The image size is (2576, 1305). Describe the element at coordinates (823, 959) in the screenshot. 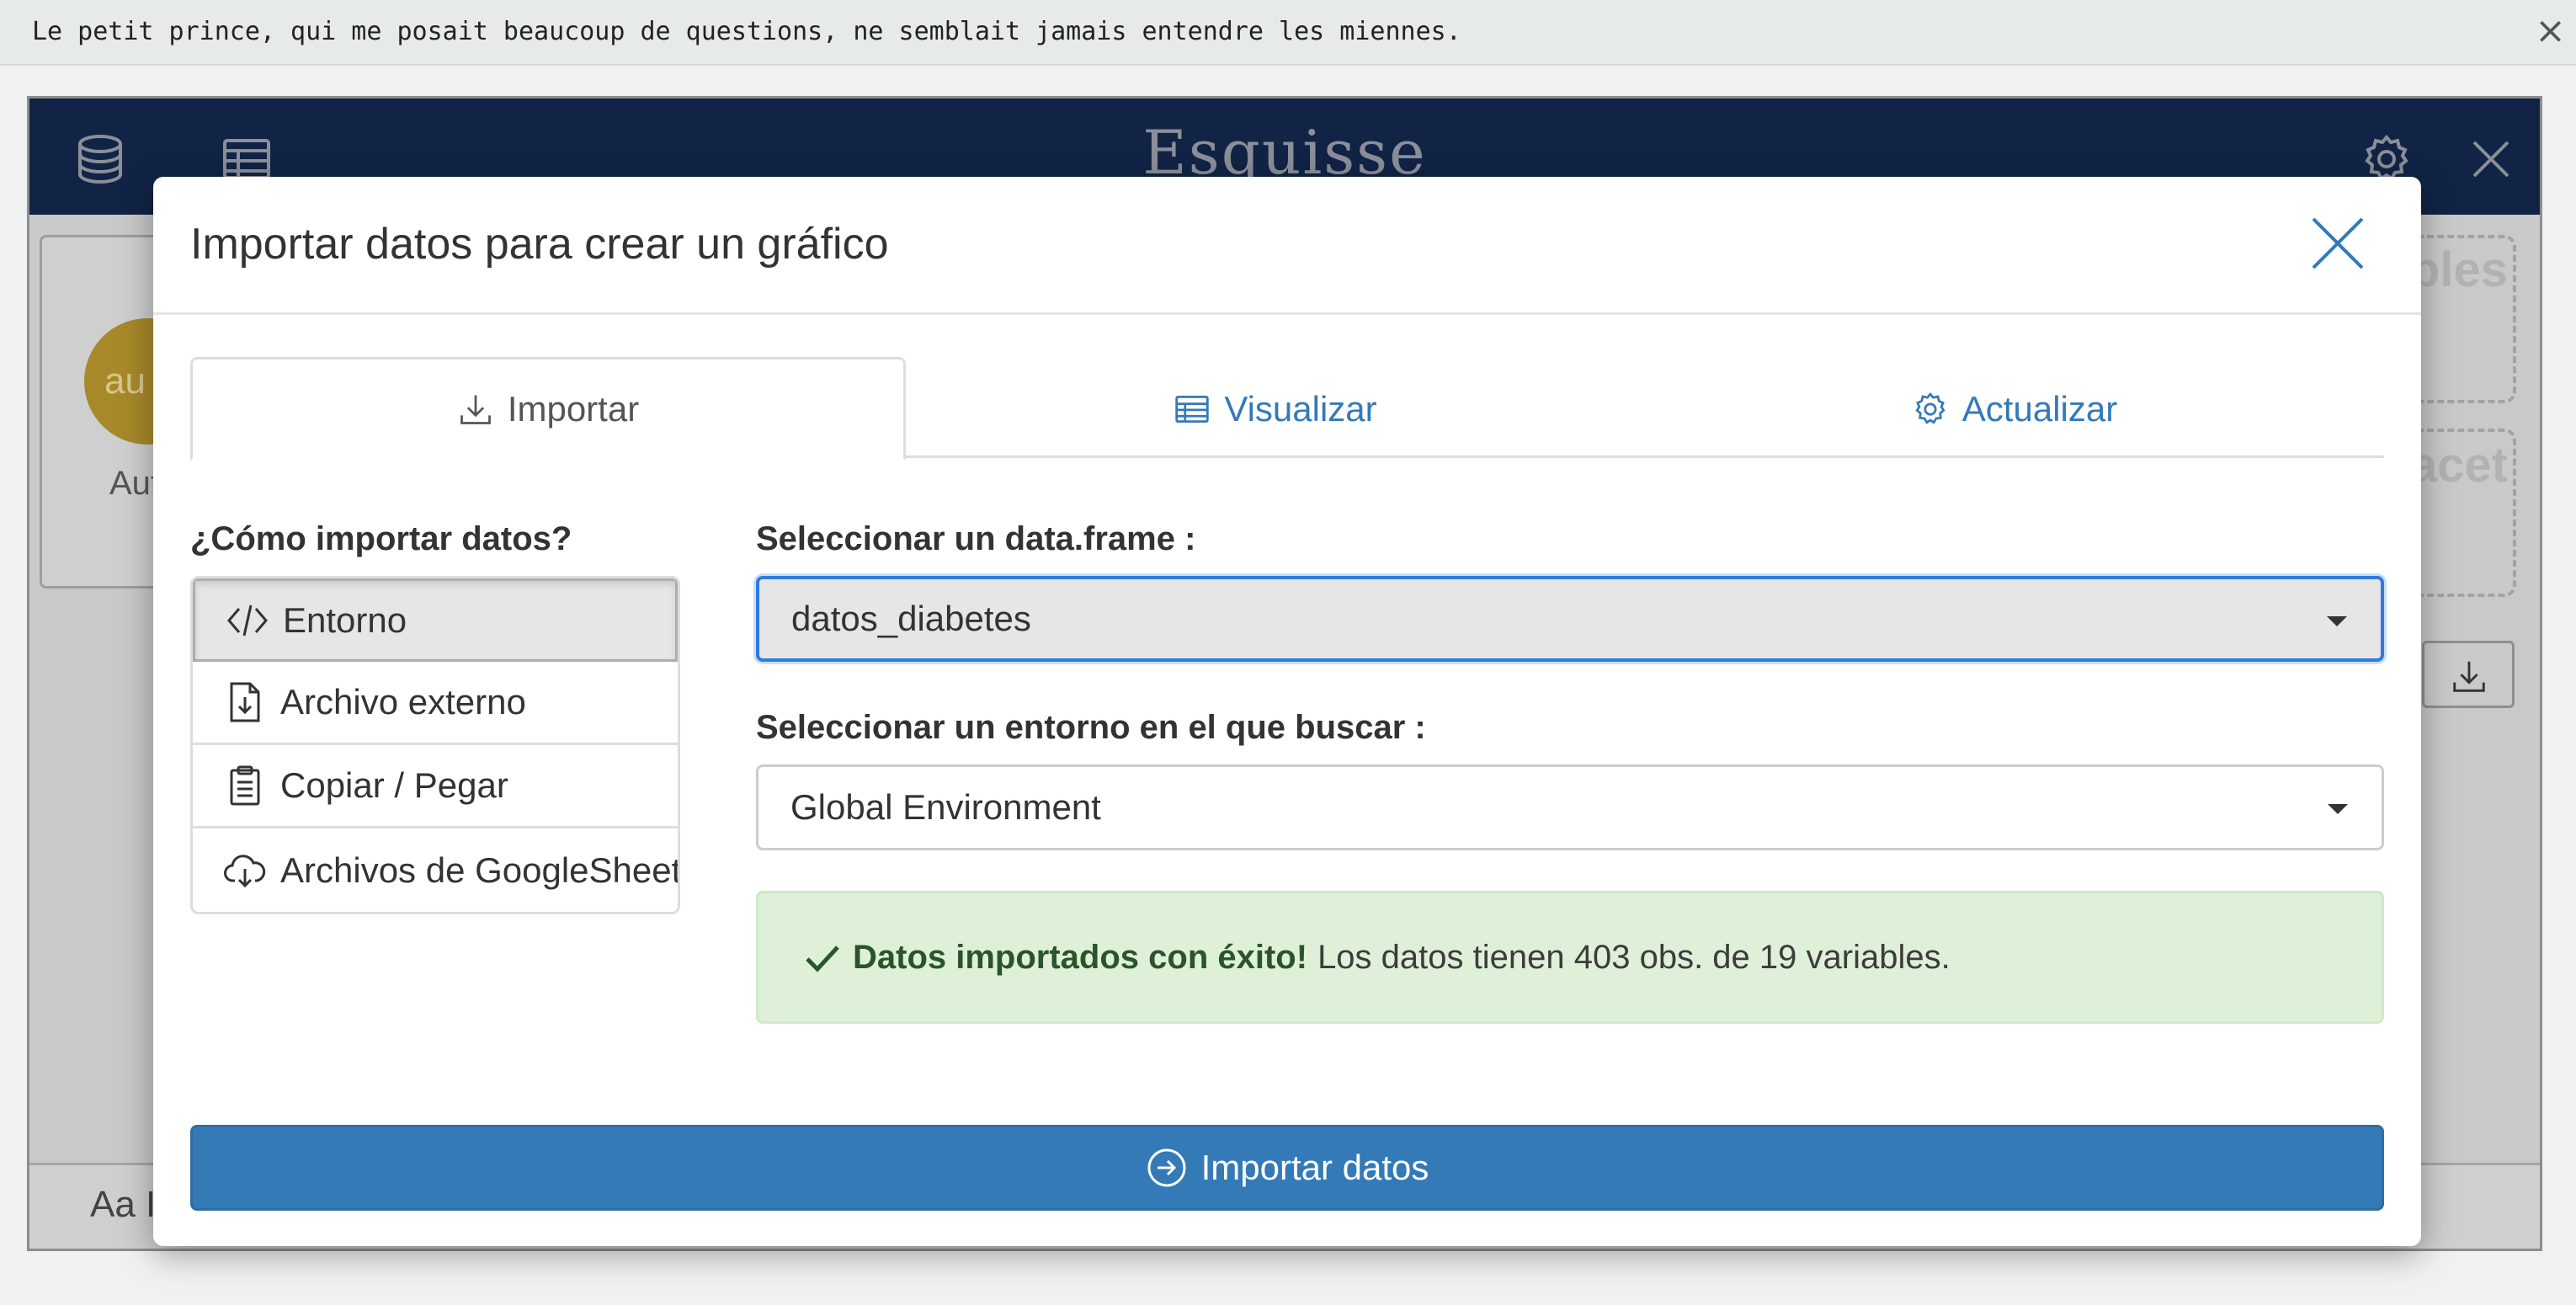

I see `check-icon` at that location.